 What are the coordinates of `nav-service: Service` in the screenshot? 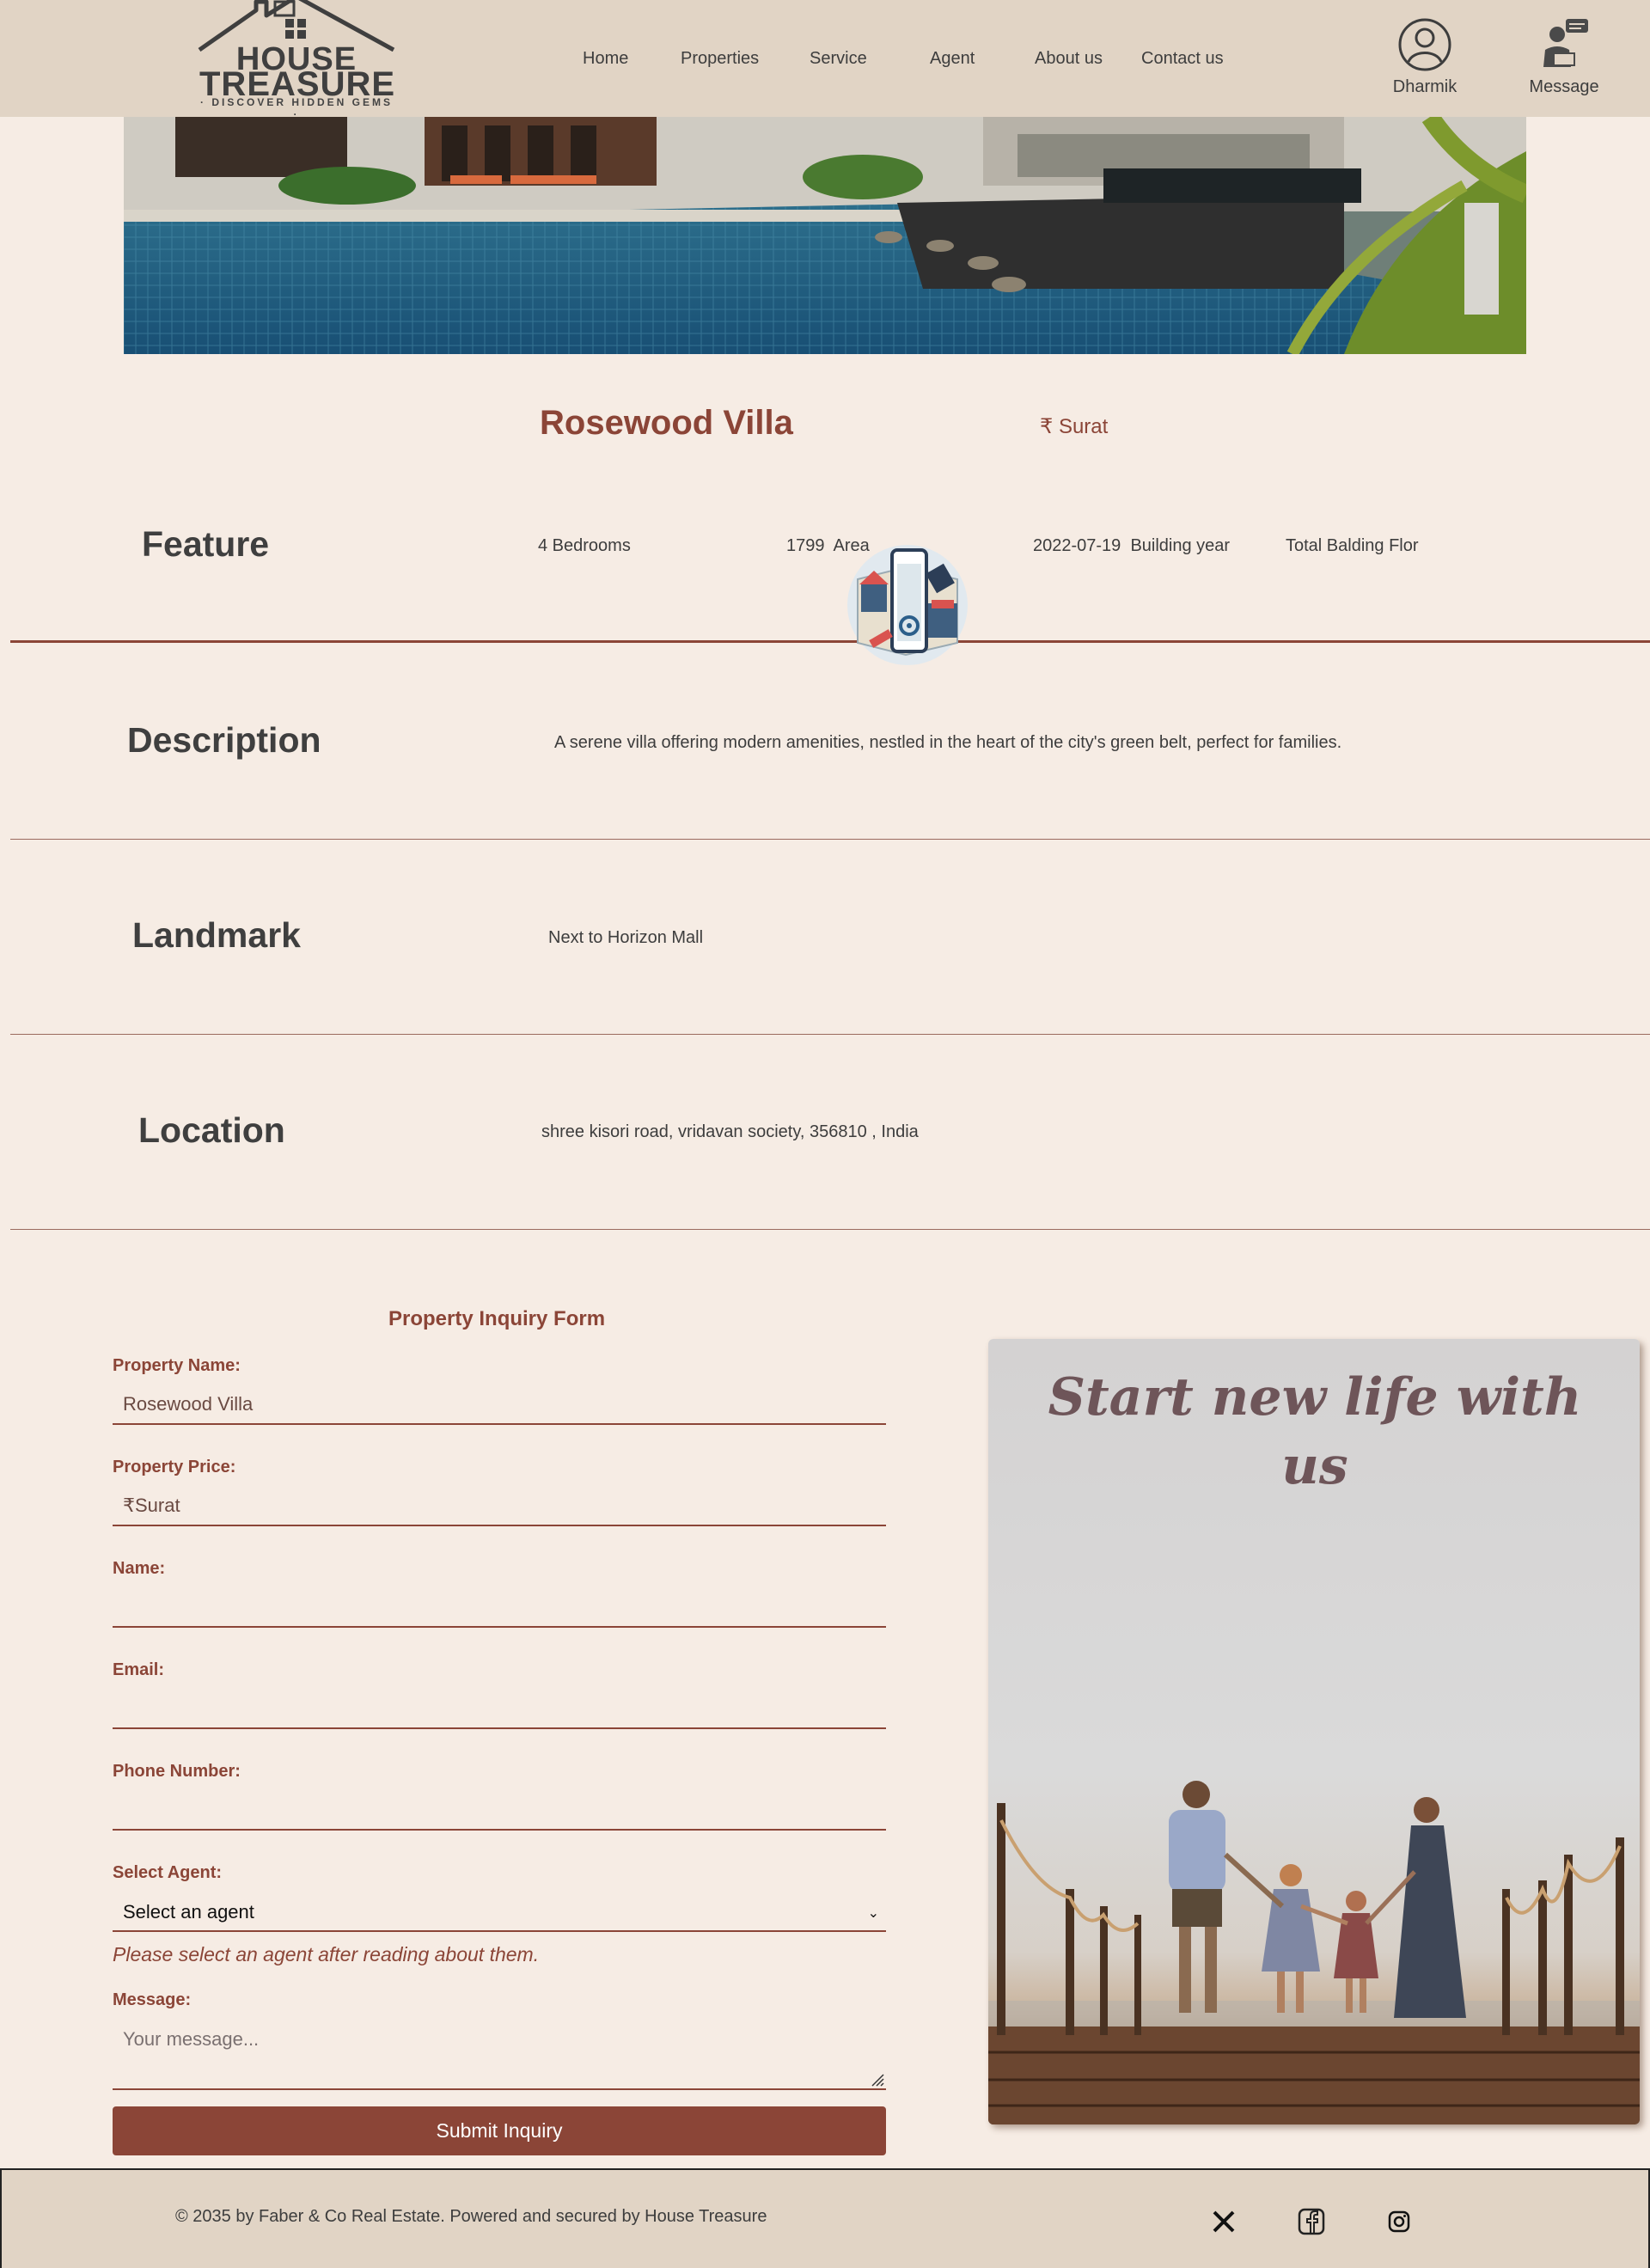 It's located at (838, 58).